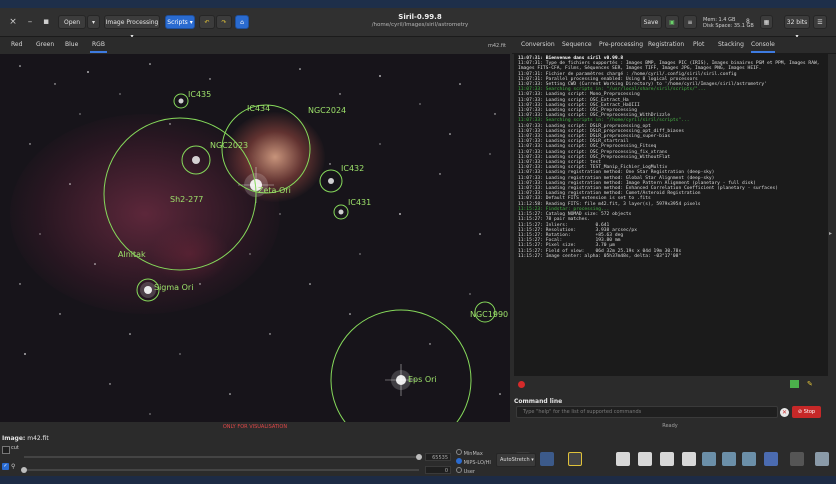 The width and height of the screenshot is (836, 484). Describe the element at coordinates (15, 448) in the screenshot. I see `cut-label: cut` at that location.